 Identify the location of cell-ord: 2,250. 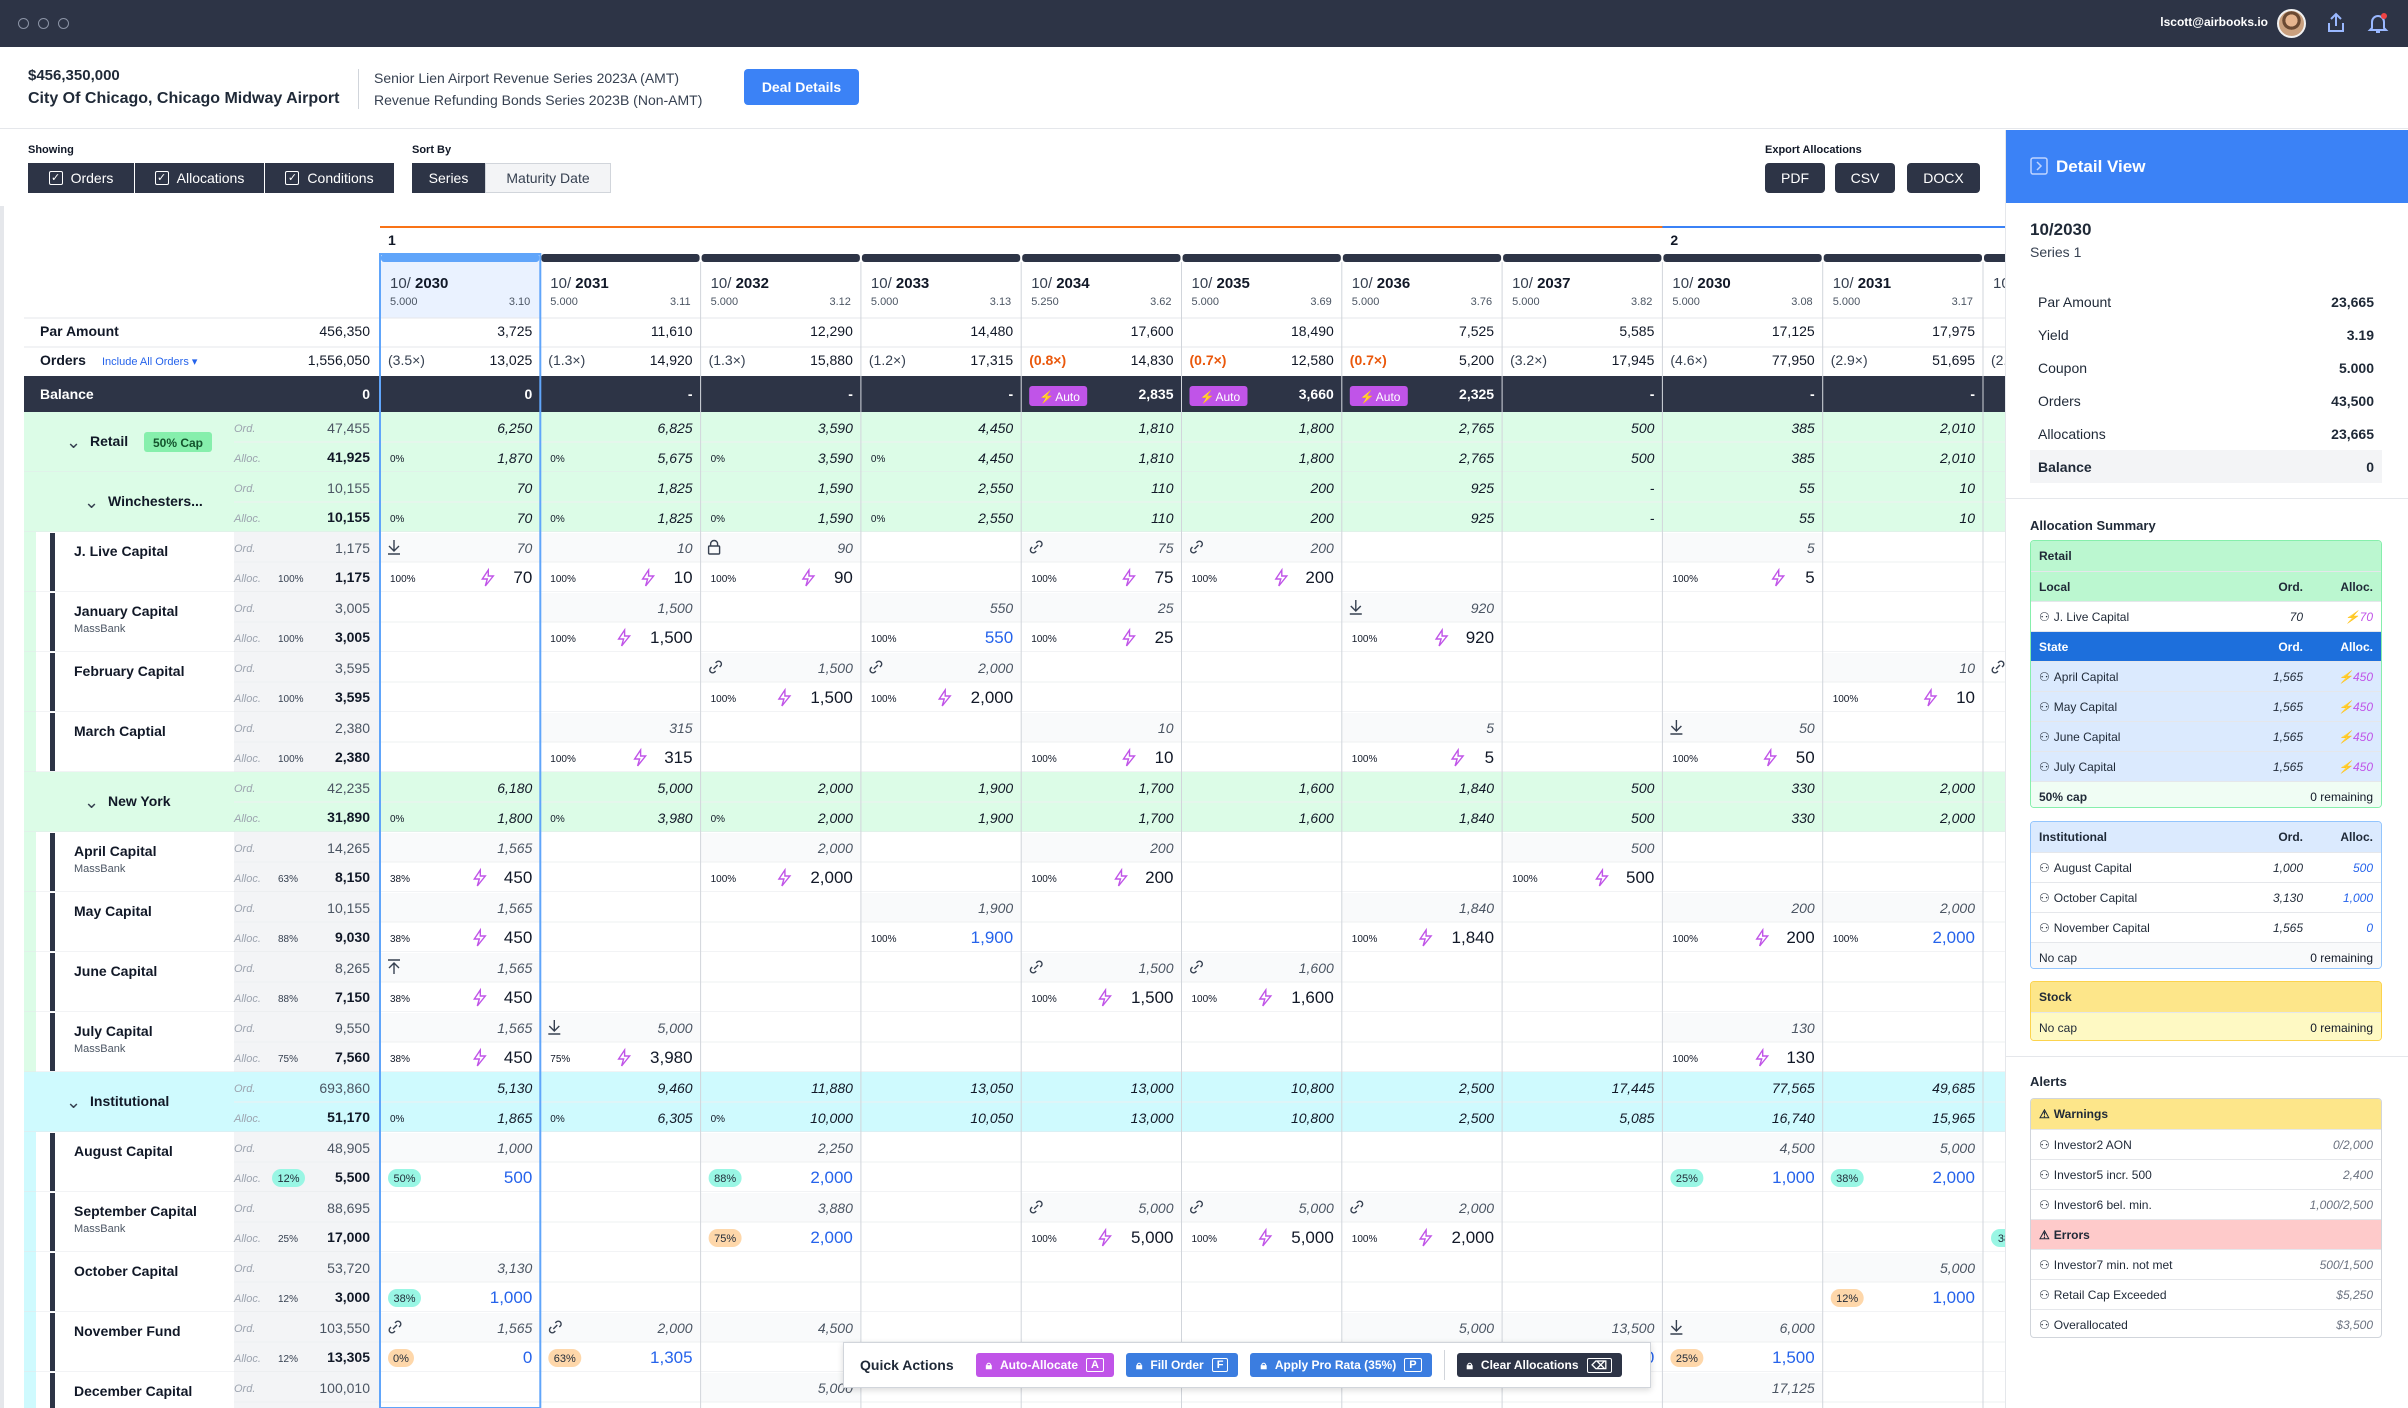
(835, 1148).